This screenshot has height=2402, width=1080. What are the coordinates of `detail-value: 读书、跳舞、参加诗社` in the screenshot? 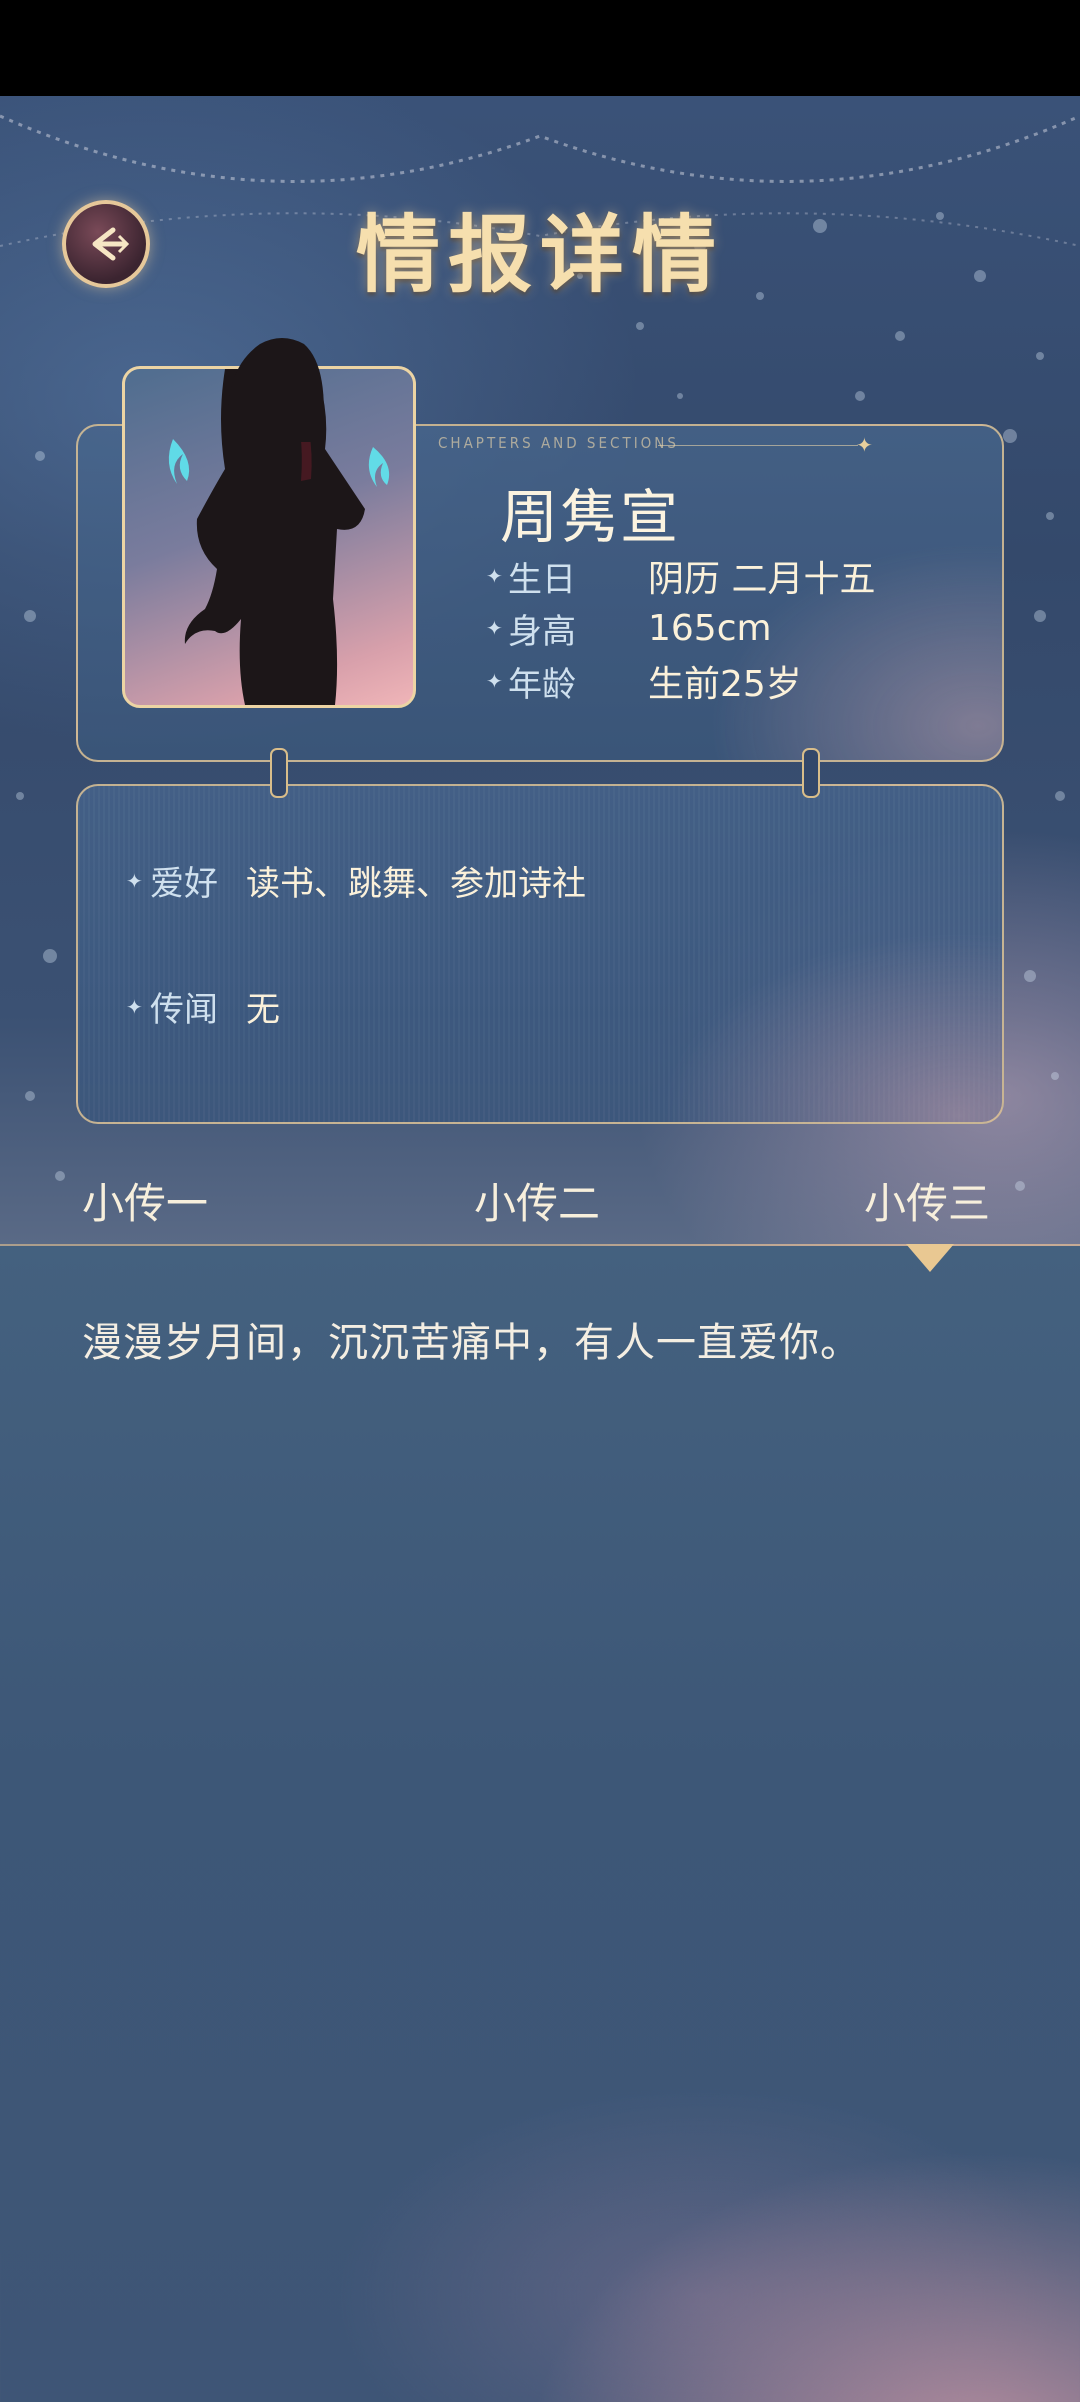 It's located at (416, 884).